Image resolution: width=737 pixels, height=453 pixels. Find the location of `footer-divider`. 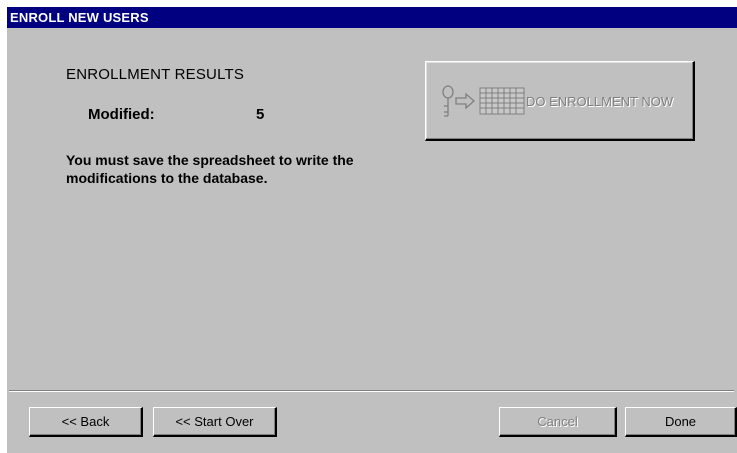

footer-divider is located at coordinates (371, 391).